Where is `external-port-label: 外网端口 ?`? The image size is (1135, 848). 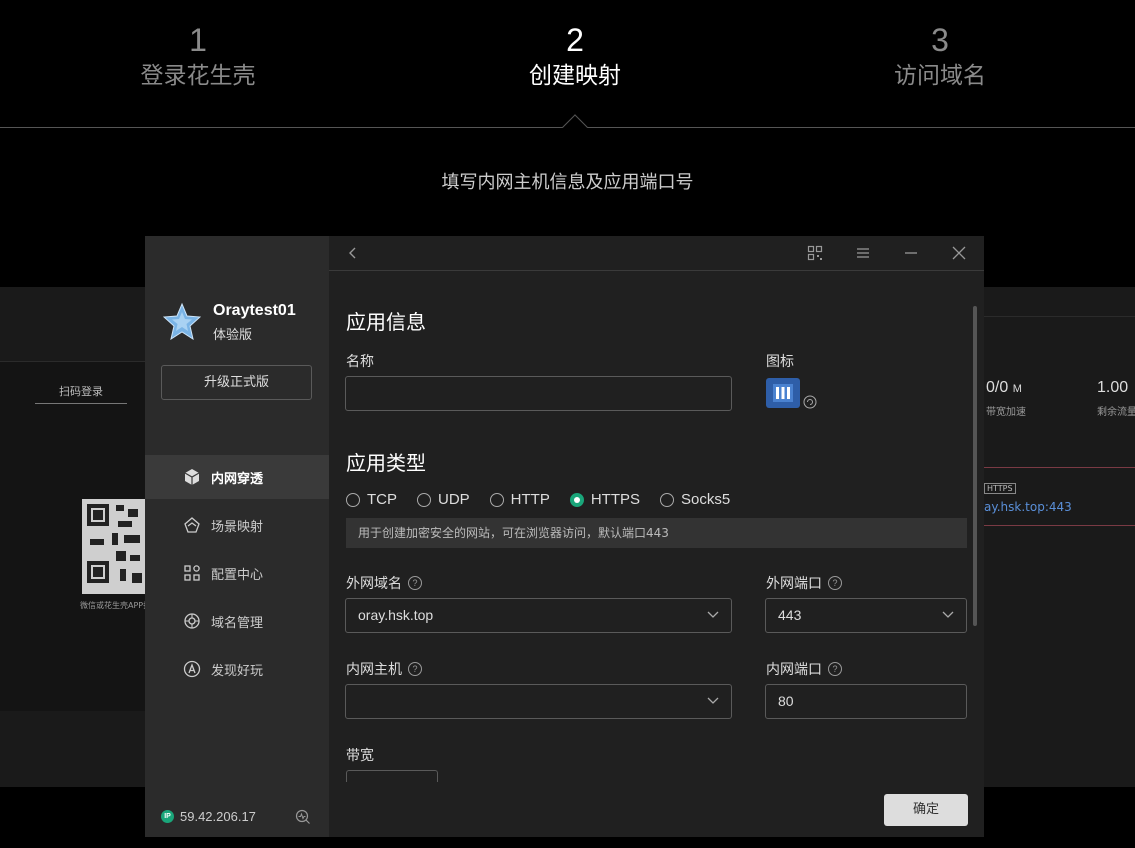 external-port-label: 外网端口 ? is located at coordinates (804, 583).